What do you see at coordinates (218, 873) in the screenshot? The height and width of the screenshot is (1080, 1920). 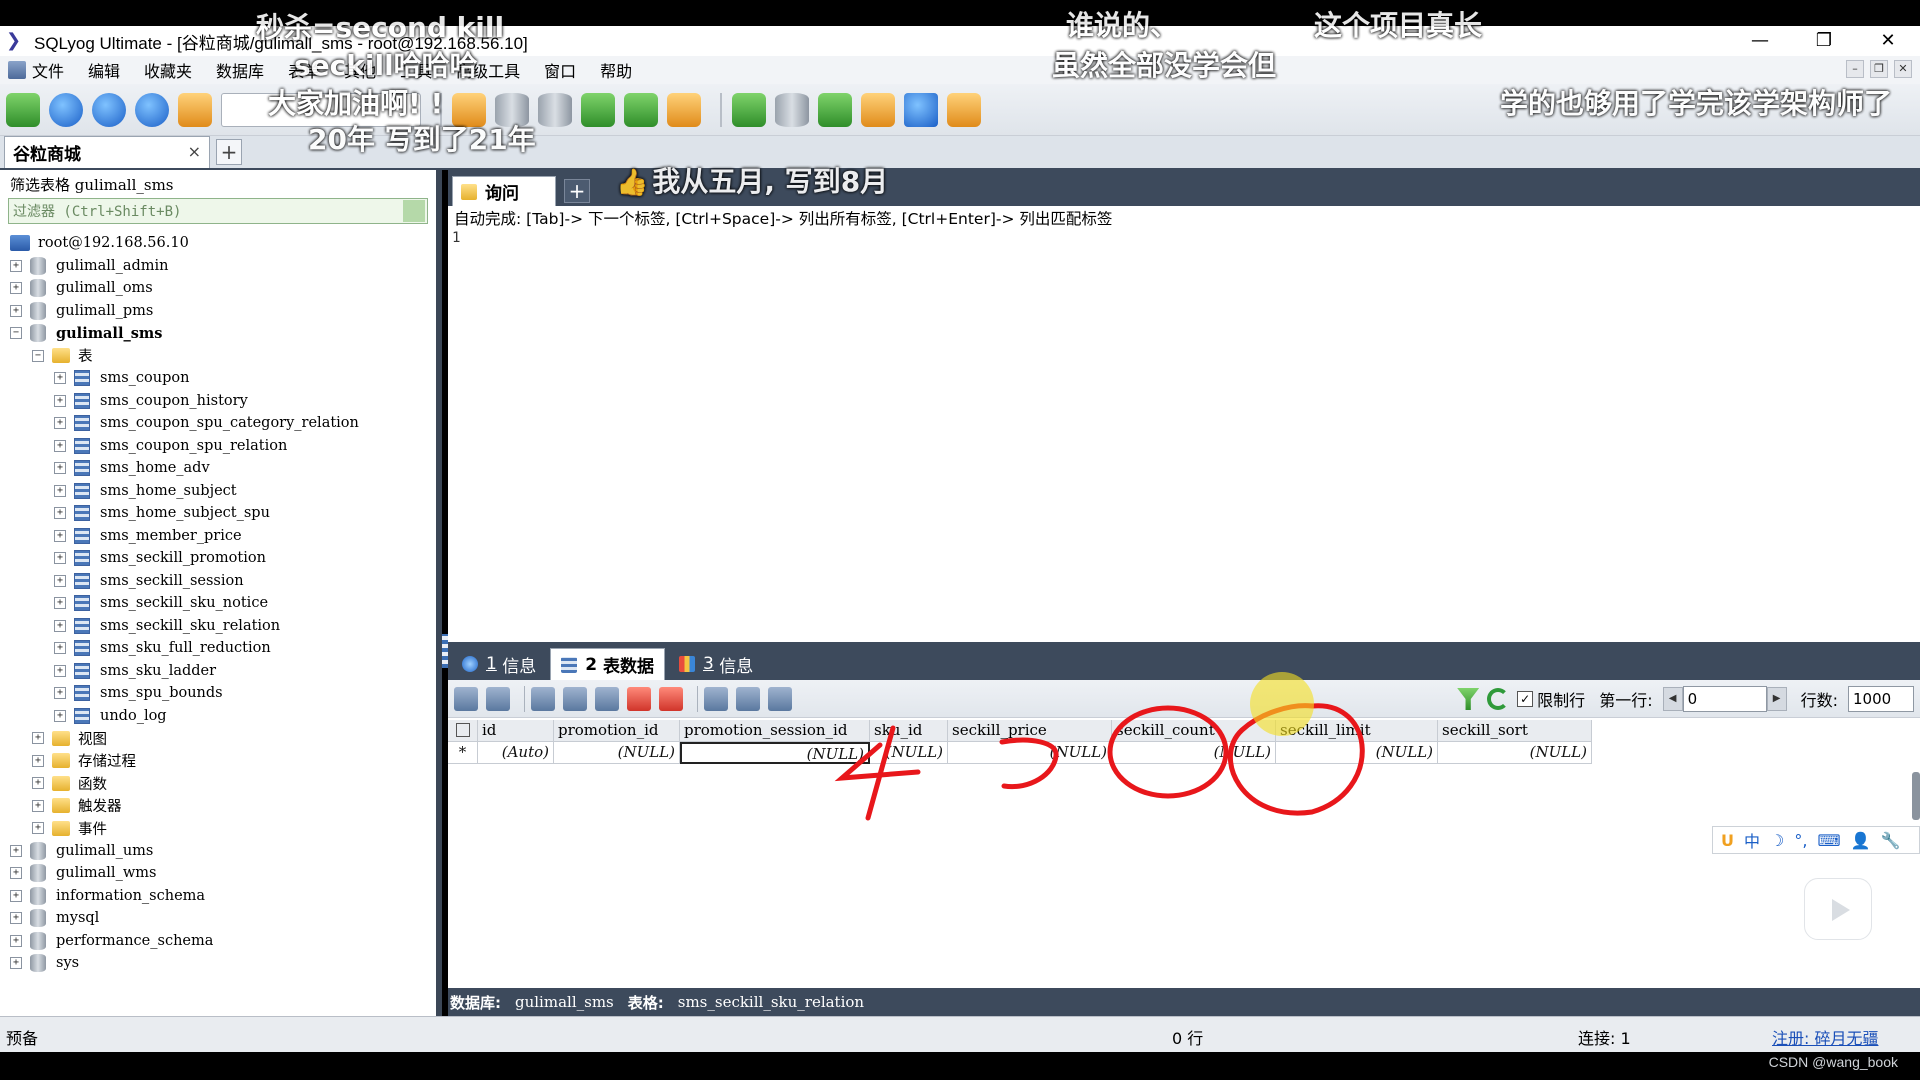 I see `tree-item-database: + gulimall_wms` at bounding box center [218, 873].